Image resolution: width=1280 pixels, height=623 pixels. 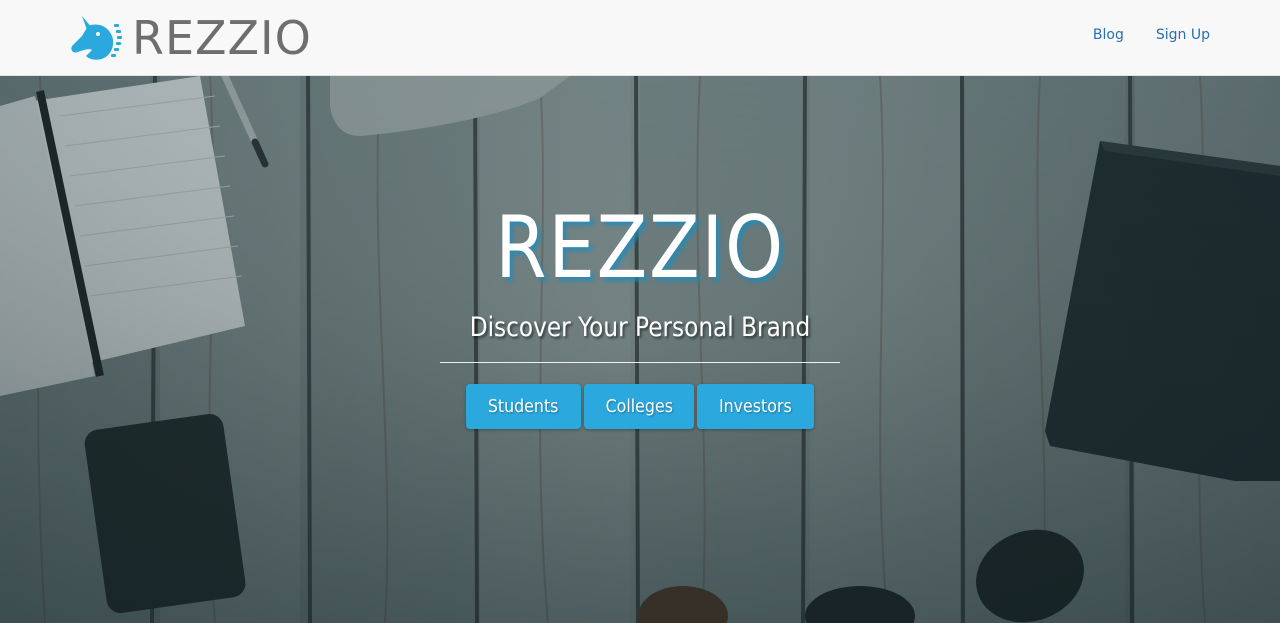 What do you see at coordinates (1151, 35) in the screenshot?
I see `nav-links: Blog Sign Up` at bounding box center [1151, 35].